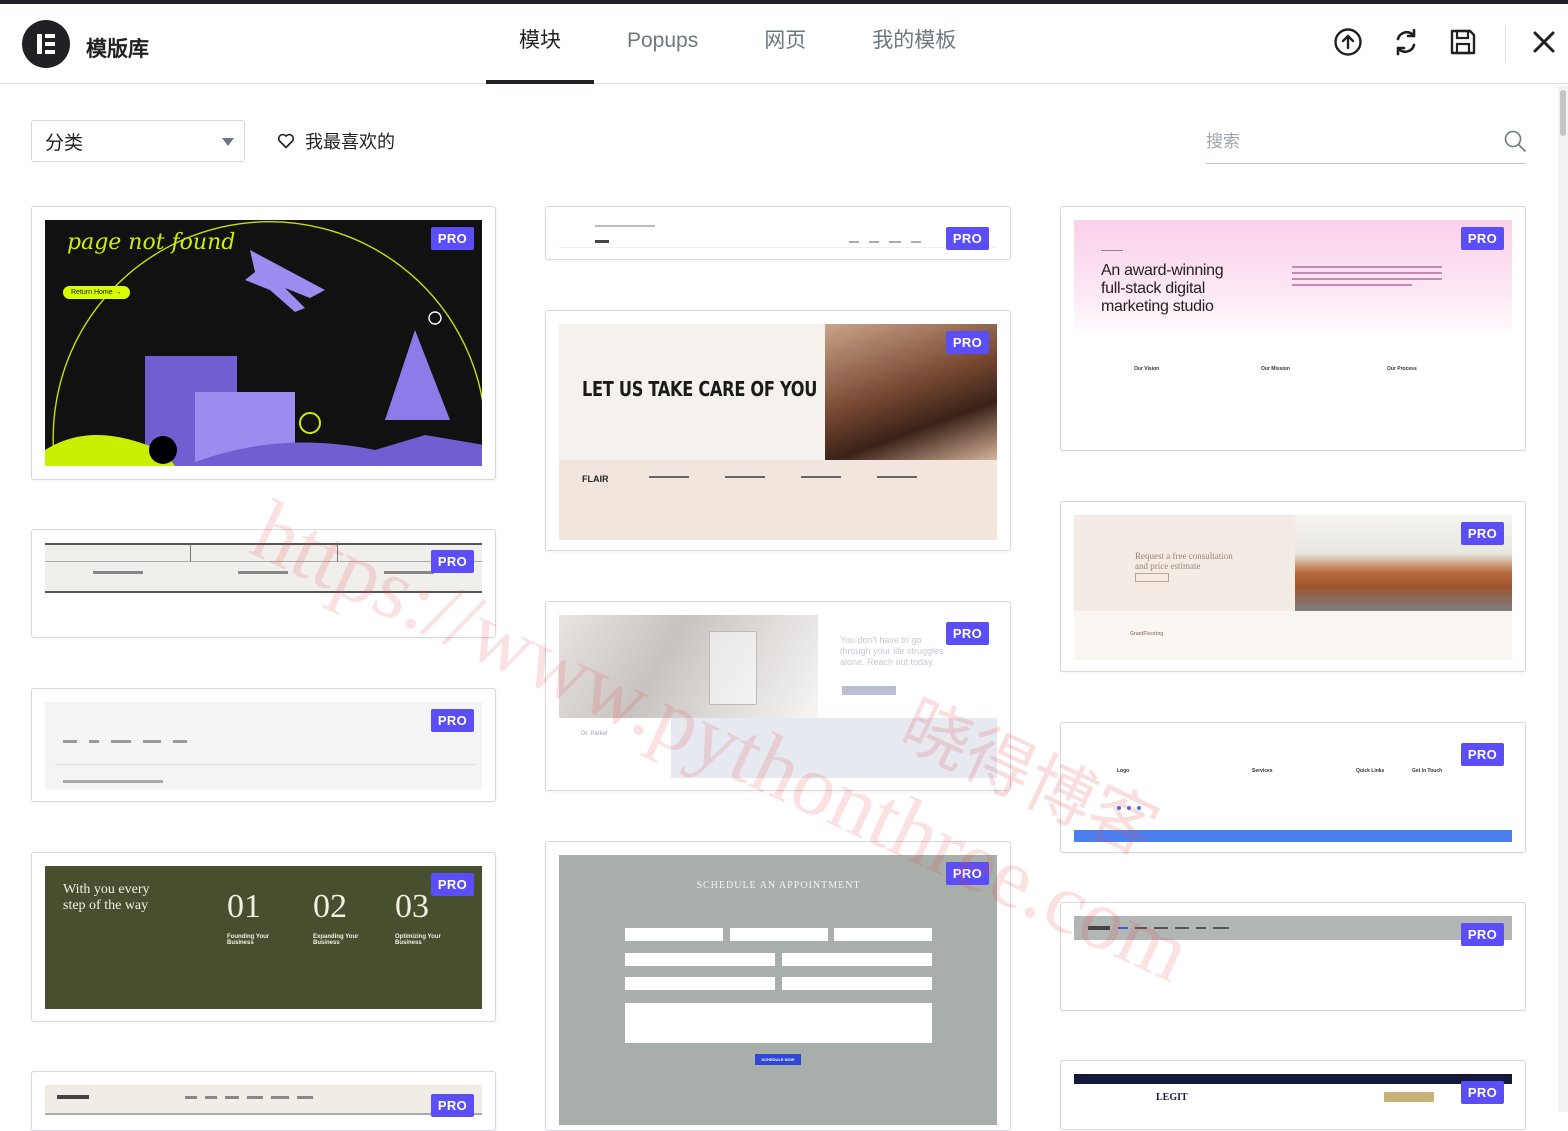 This screenshot has height=1131, width=1568. What do you see at coordinates (1346, 142) in the screenshot?
I see `search-input` at bounding box center [1346, 142].